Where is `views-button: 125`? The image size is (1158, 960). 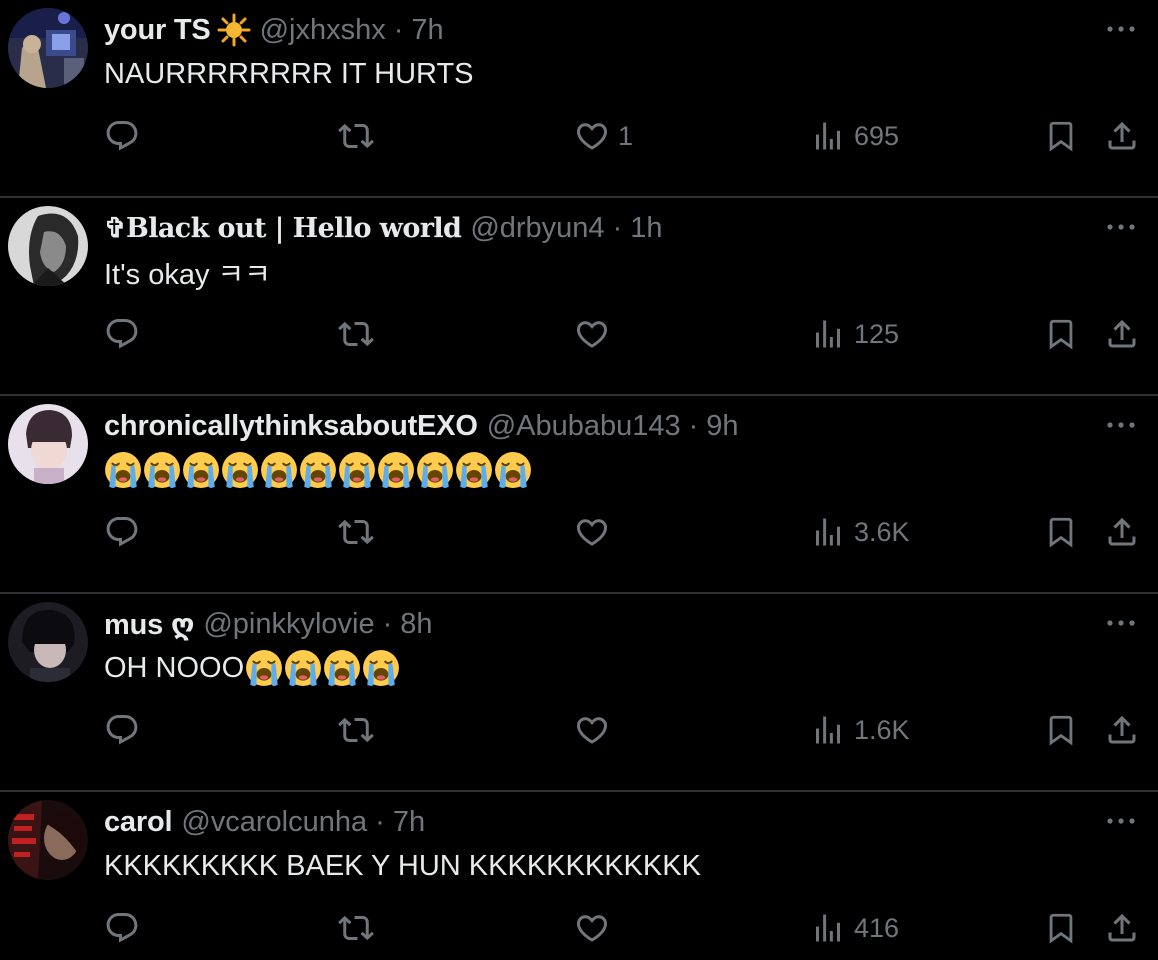
views-button: 125 is located at coordinates (854, 334).